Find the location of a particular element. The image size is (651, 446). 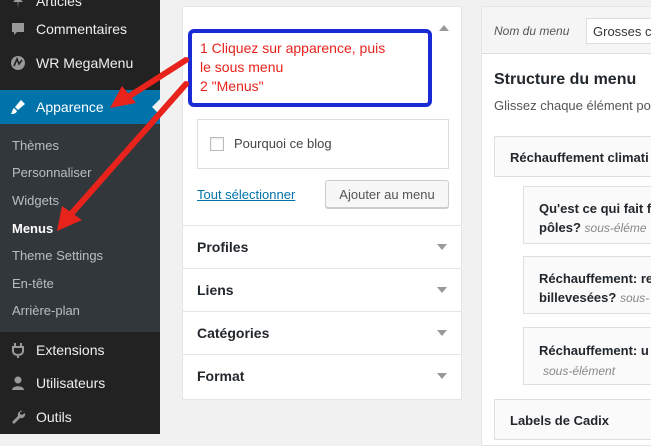

submenu-arriere-plan: Arrière-plan is located at coordinates (46, 310).